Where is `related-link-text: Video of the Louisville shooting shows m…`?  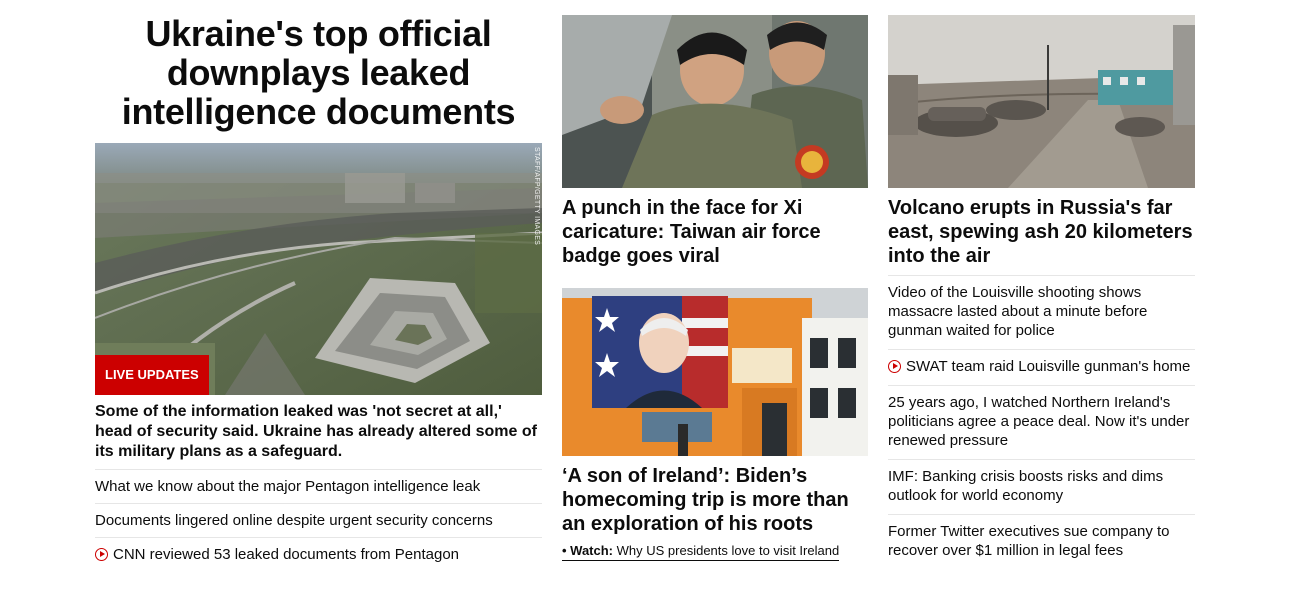
related-link-text: Video of the Louisville shooting shows m… is located at coordinates (1017, 311).